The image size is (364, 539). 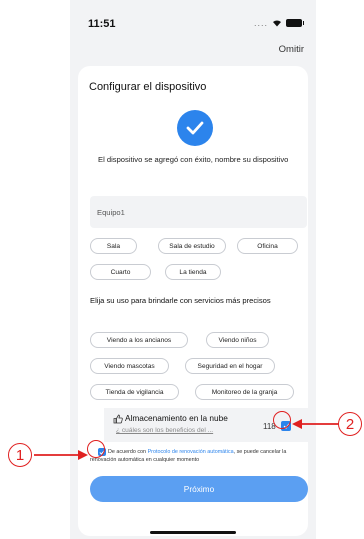 I want to click on skip-button: Omitir, so click(x=291, y=49).